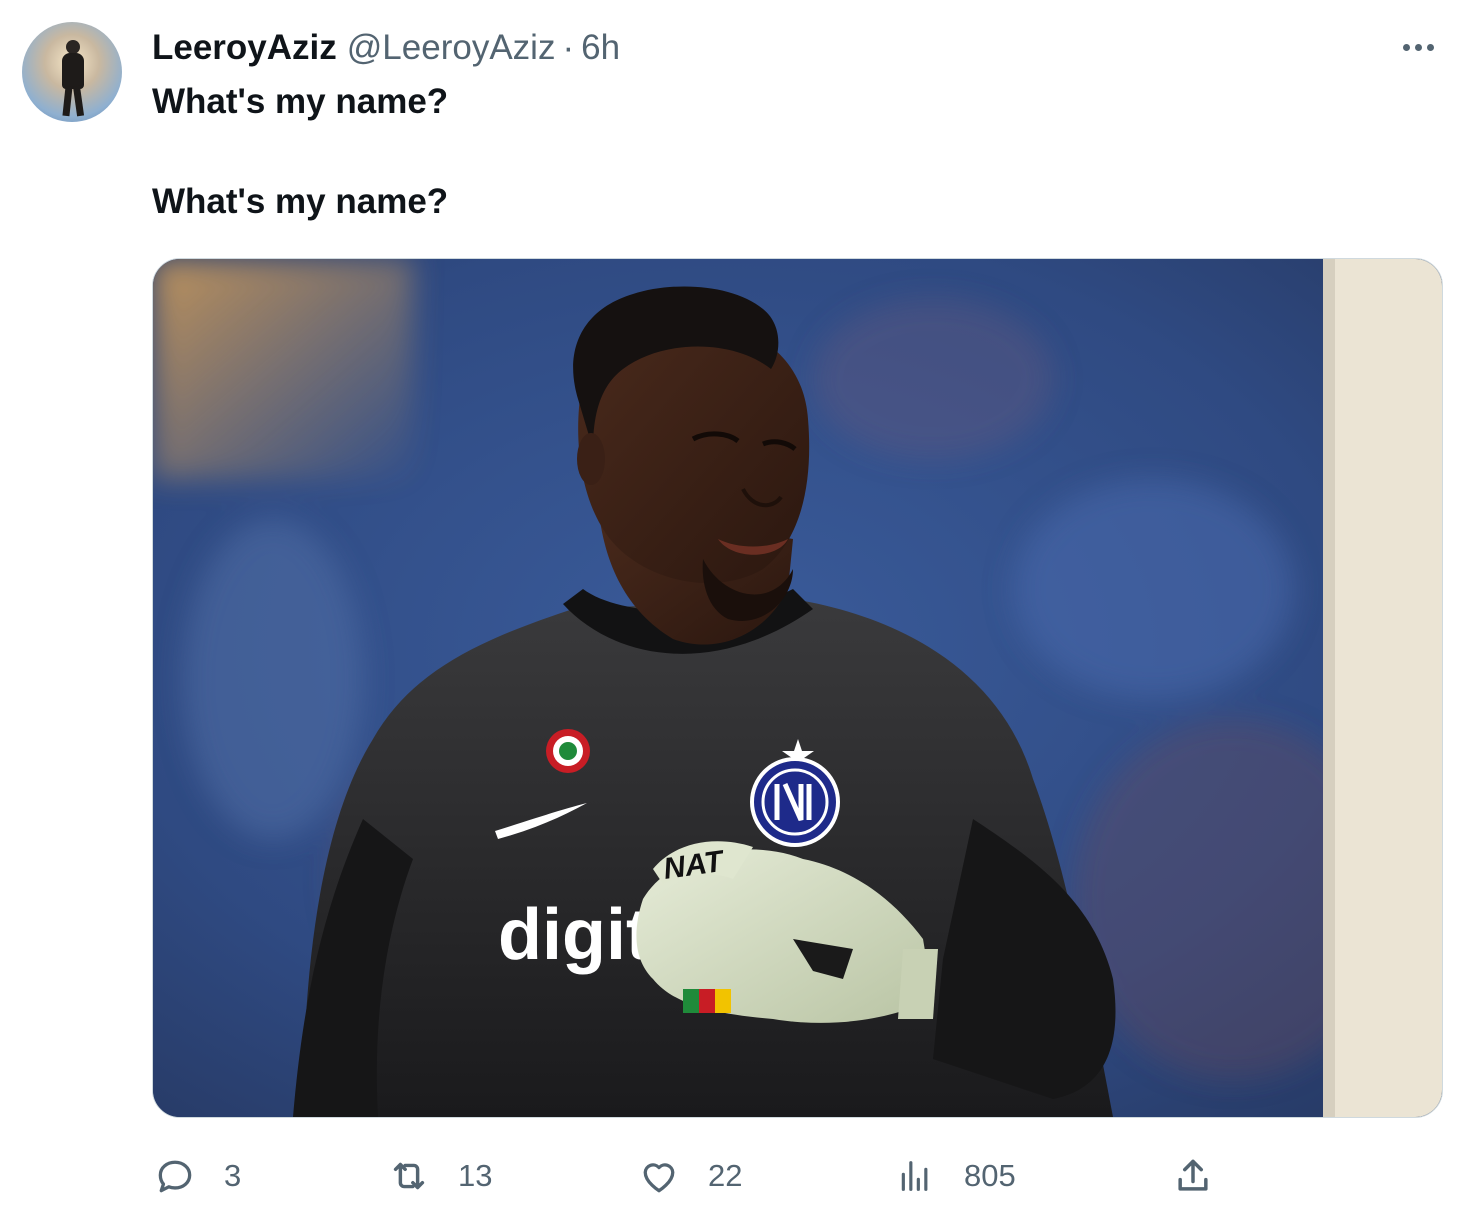  I want to click on more-icon, so click(1418, 47).